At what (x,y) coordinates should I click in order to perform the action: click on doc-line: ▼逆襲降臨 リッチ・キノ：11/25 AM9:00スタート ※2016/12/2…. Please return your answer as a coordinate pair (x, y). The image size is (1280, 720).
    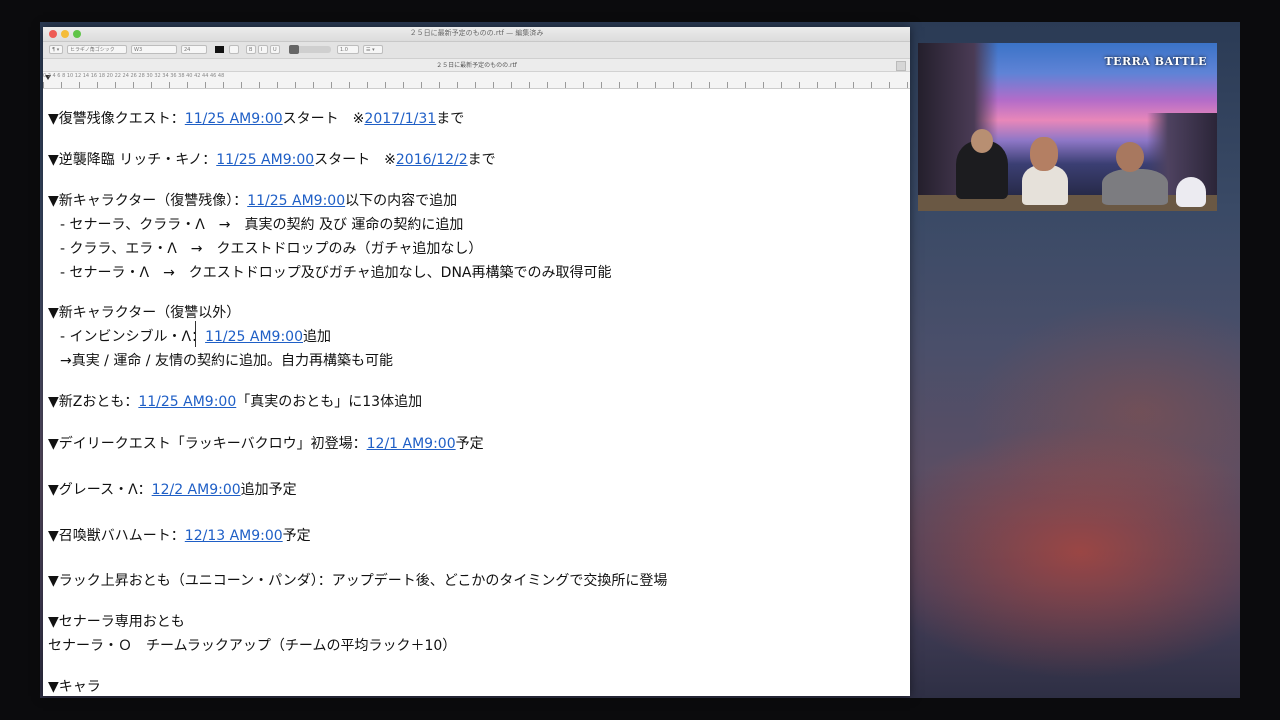
    Looking at the image, I should click on (272, 160).